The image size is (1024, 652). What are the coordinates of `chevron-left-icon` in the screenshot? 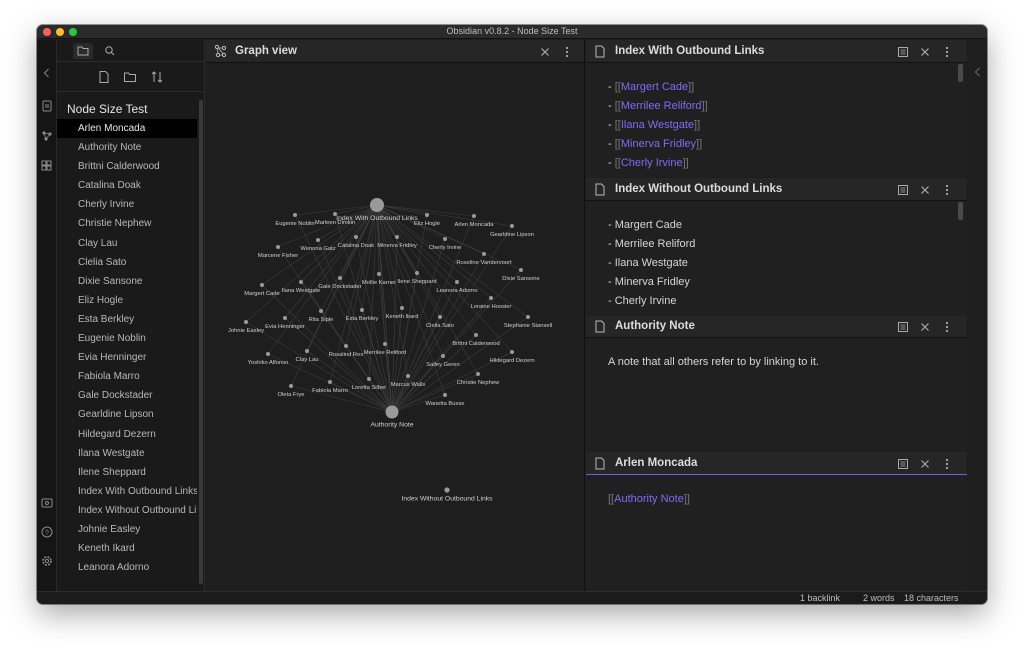 It's located at (47, 73).